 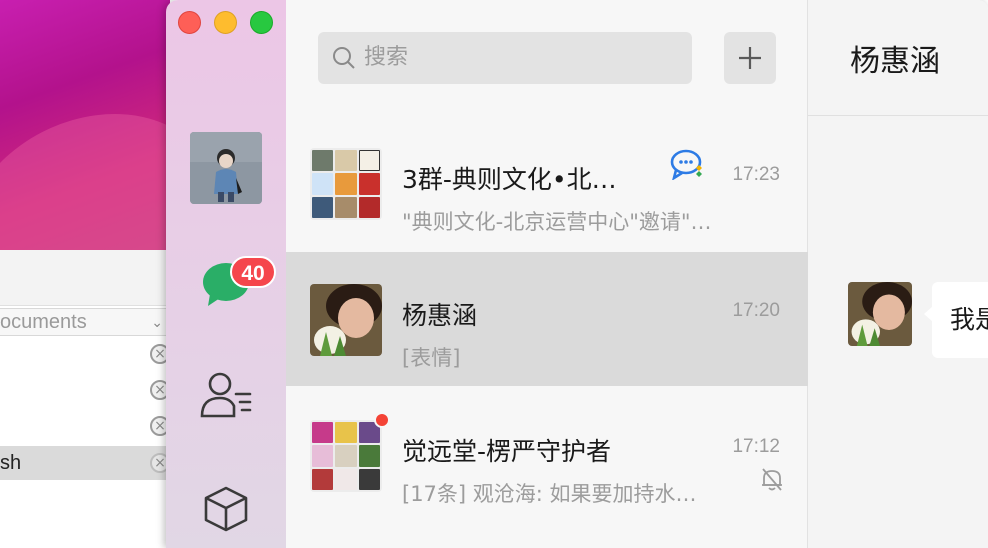 What do you see at coordinates (895, 61) in the screenshot?
I see `conversation-title: 杨惠涵` at bounding box center [895, 61].